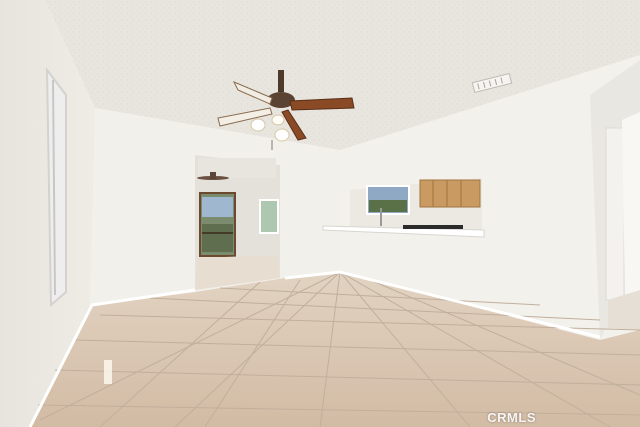 The image size is (640, 427). I want to click on watermark-text: CRMLS, so click(511, 417).